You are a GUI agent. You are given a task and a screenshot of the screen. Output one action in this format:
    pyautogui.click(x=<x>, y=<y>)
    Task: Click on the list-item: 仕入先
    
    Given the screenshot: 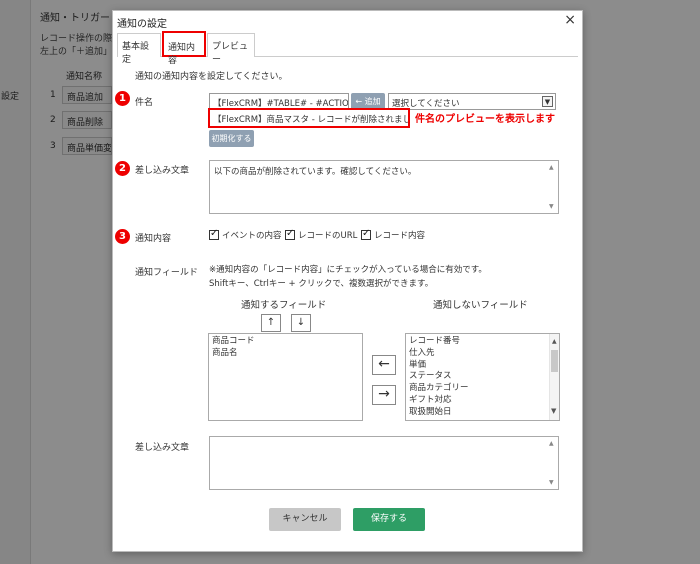 What is the action you would take?
    pyautogui.click(x=482, y=354)
    